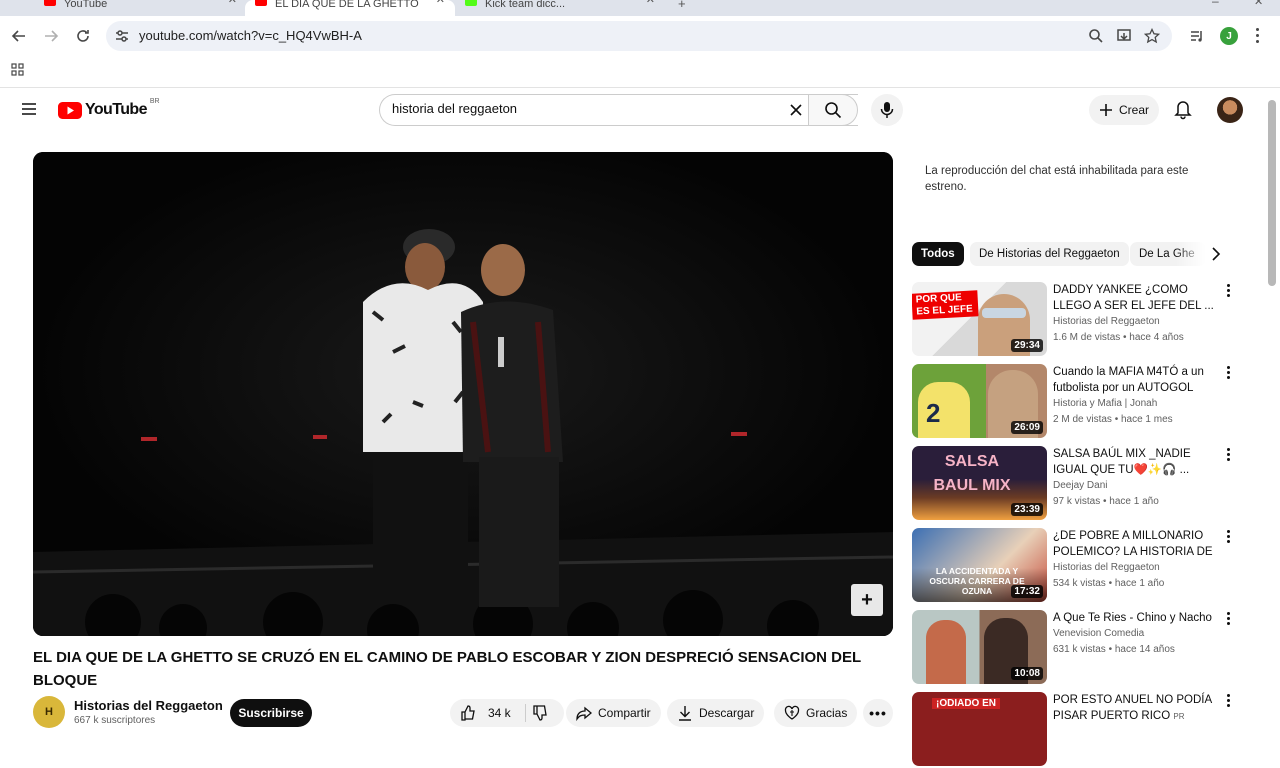 The image size is (1280, 768). What do you see at coordinates (499, 713) in the screenshot?
I see `like-count: 34 k` at bounding box center [499, 713].